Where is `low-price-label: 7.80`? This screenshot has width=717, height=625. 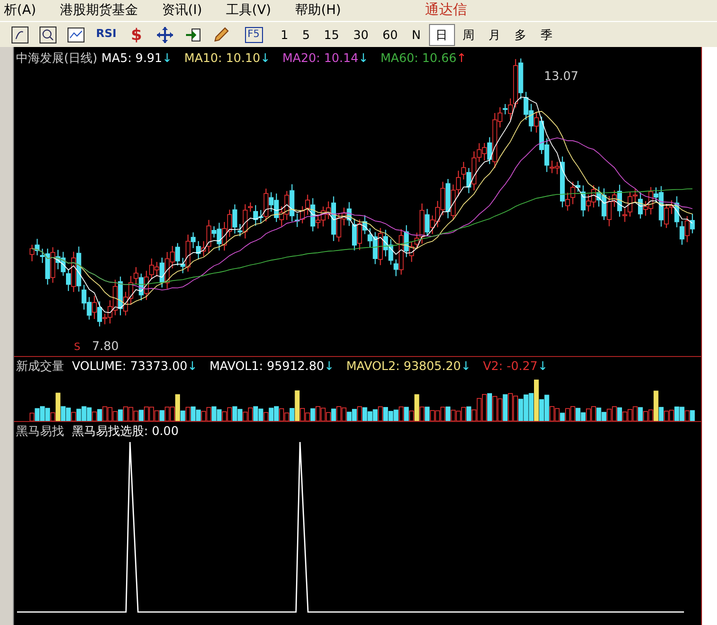
low-price-label: 7.80 is located at coordinates (105, 346).